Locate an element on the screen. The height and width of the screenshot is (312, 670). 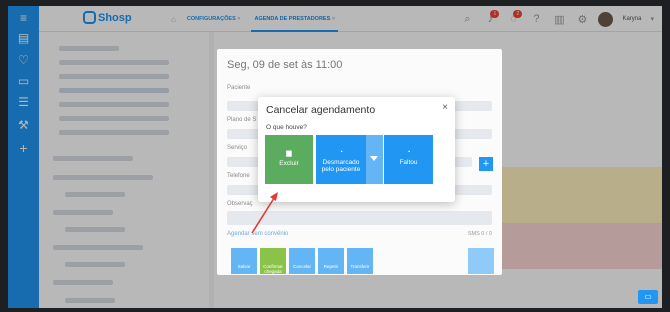
faltou-button: ◔ Faltou is located at coordinates (408, 159).